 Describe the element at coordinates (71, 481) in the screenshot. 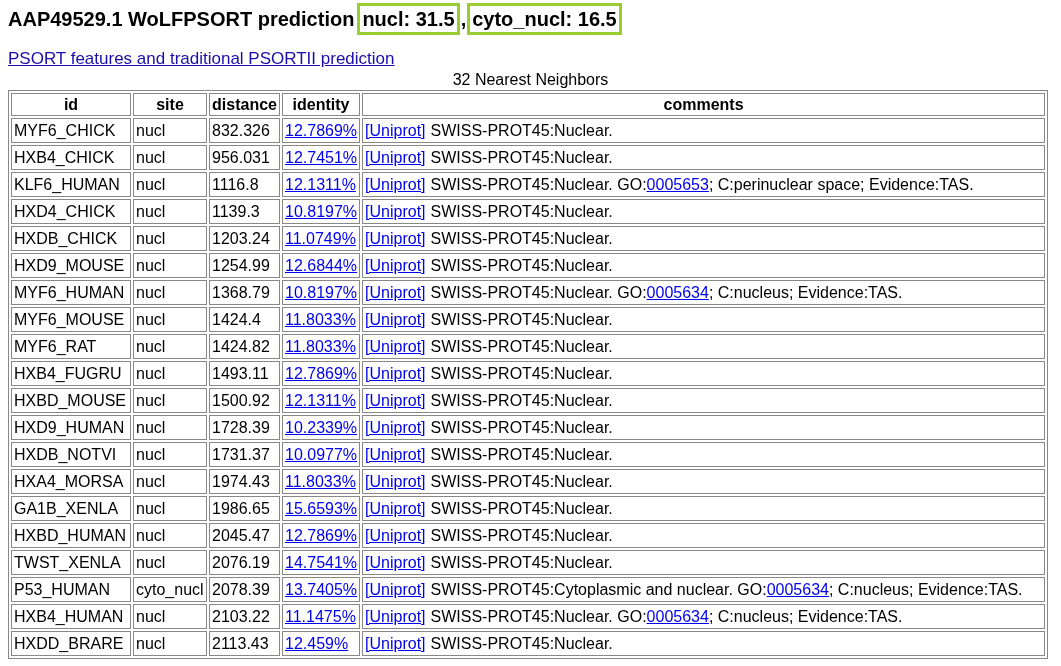

I see `table-cell: HXA4_MORSA` at that location.